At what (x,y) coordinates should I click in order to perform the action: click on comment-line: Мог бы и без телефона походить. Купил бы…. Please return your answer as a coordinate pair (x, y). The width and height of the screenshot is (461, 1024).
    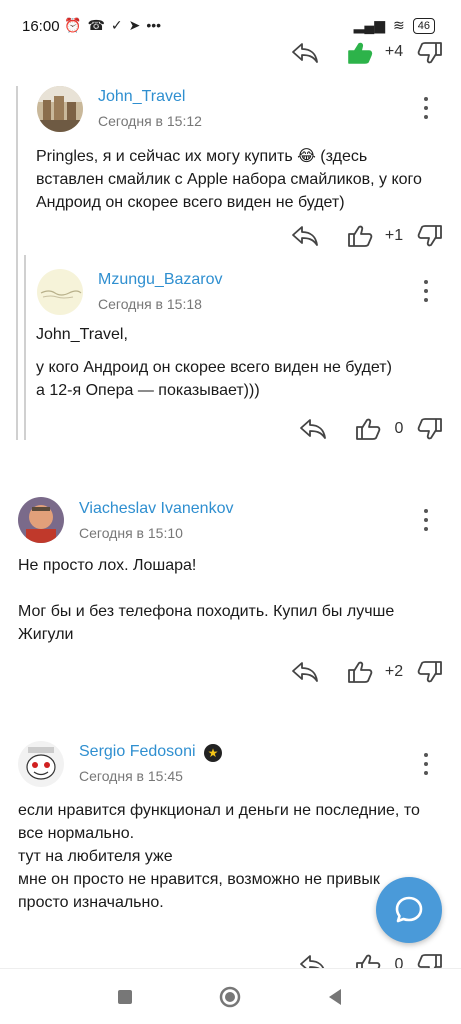
    Looking at the image, I should click on (206, 611).